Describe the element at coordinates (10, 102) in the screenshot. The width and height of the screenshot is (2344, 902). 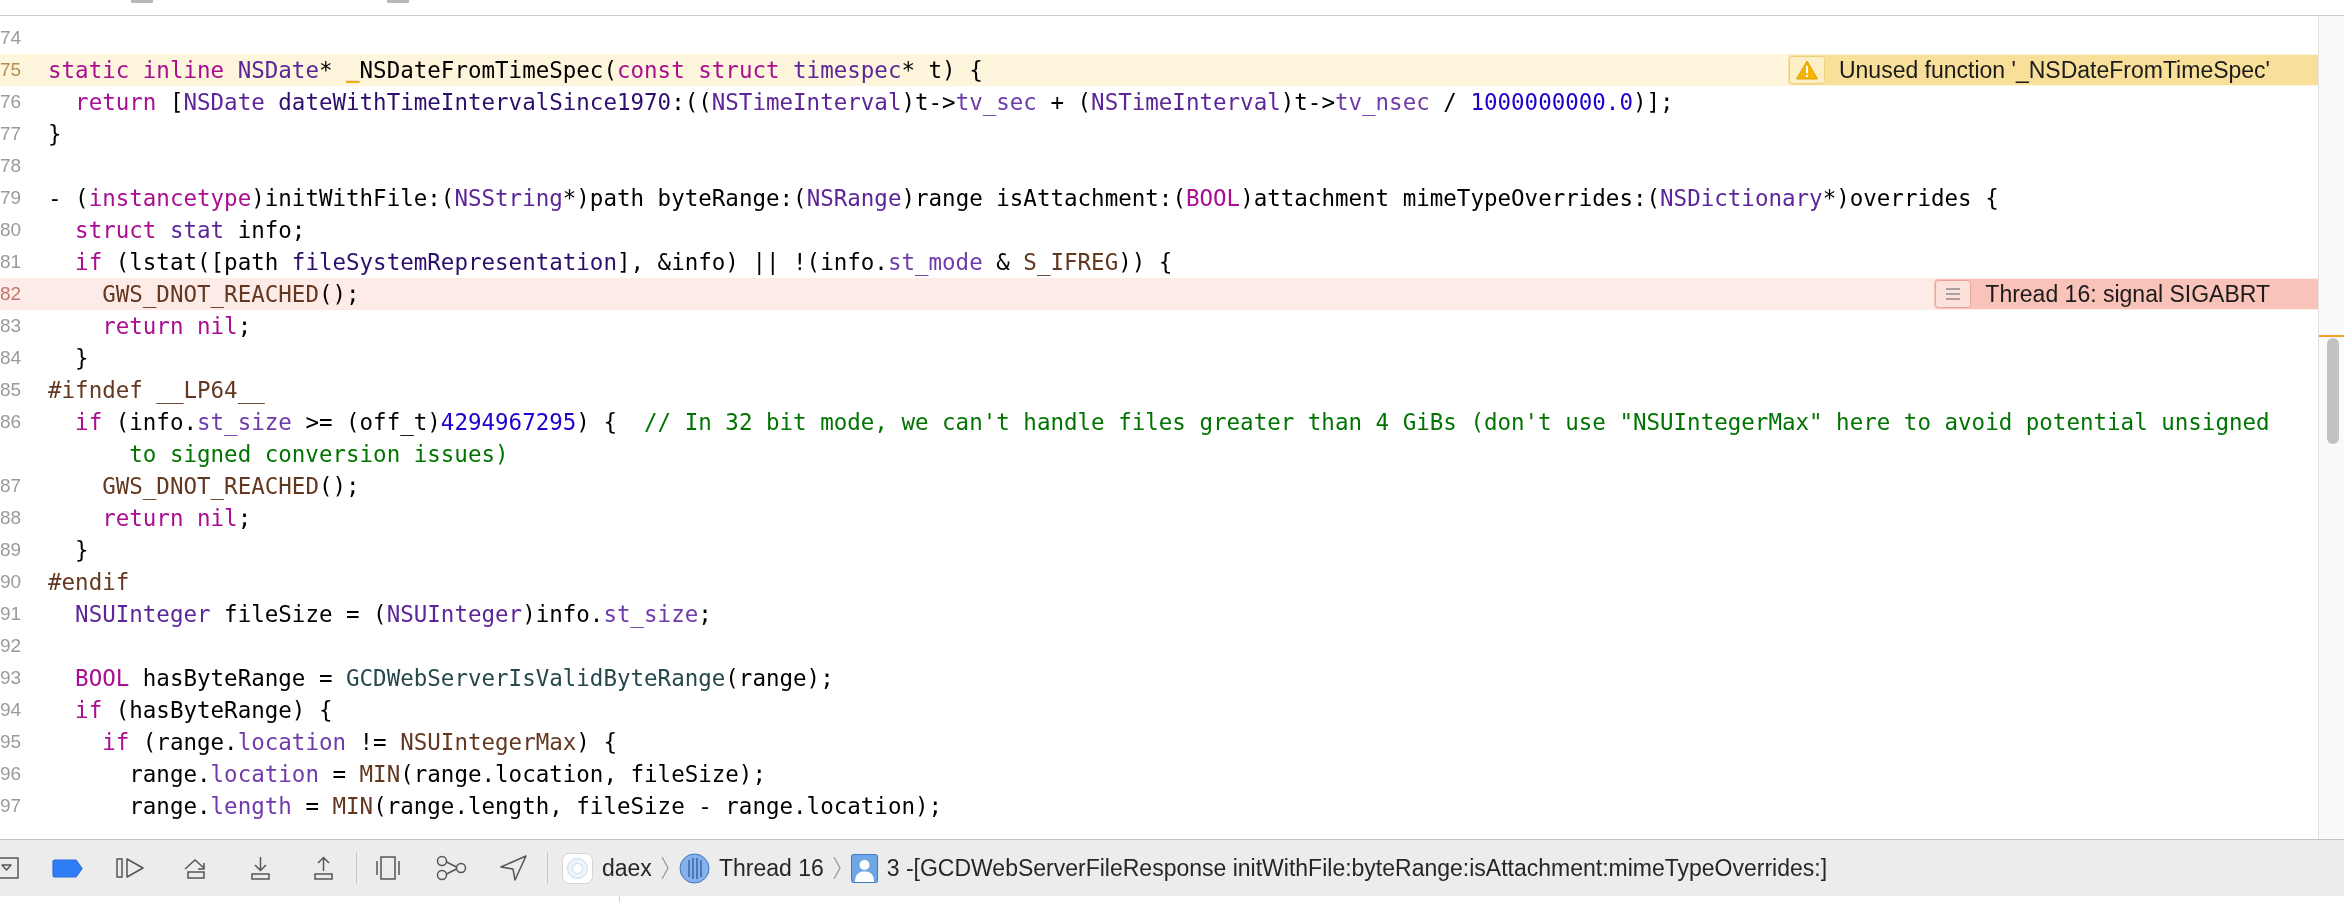
I see `line-number: 76` at that location.